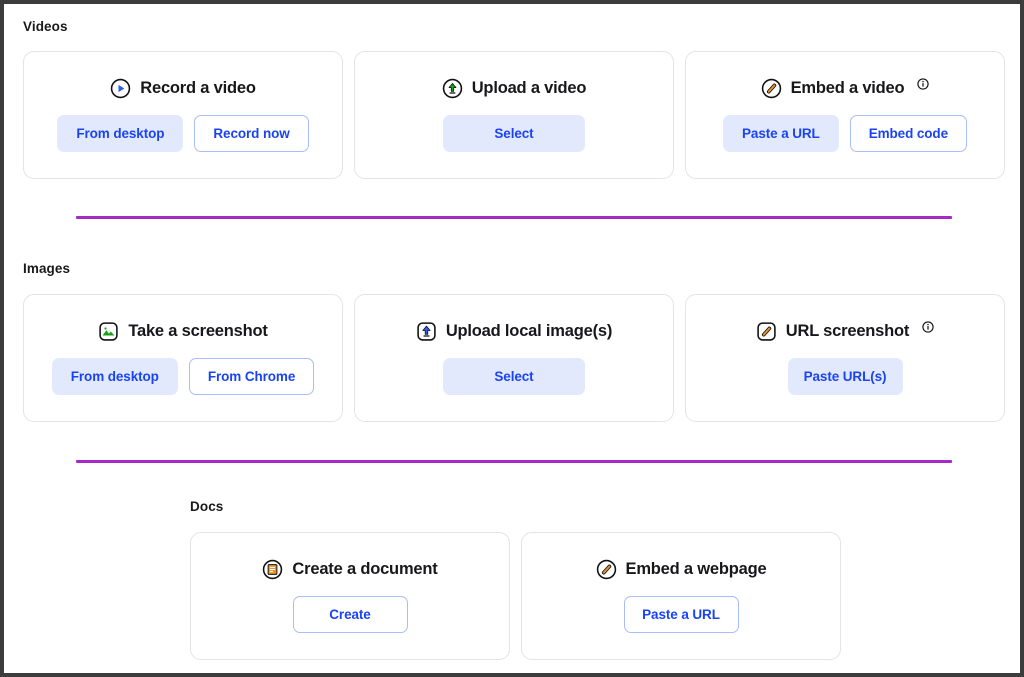 This screenshot has width=1024, height=677. I want to click on record-now-button: Record now, so click(251, 133).